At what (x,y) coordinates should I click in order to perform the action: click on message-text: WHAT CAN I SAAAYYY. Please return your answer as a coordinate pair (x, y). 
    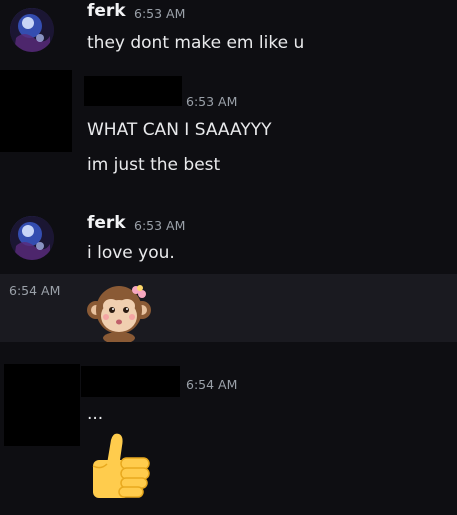
    Looking at the image, I should click on (179, 130).